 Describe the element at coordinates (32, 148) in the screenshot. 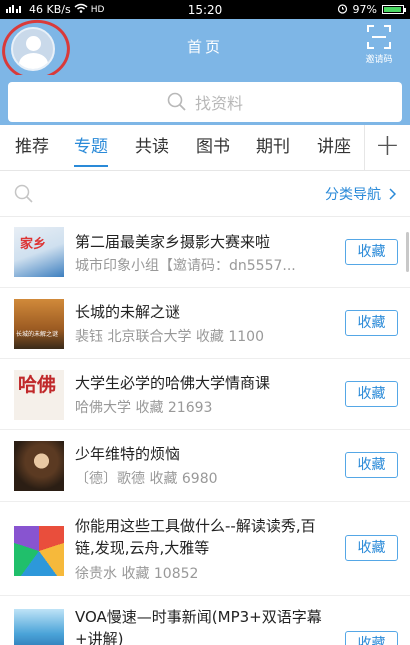

I see `tab-recommend: 推荐` at that location.